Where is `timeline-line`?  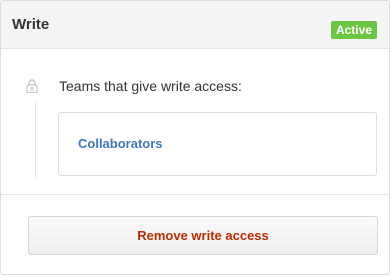 timeline-line is located at coordinates (35, 140).